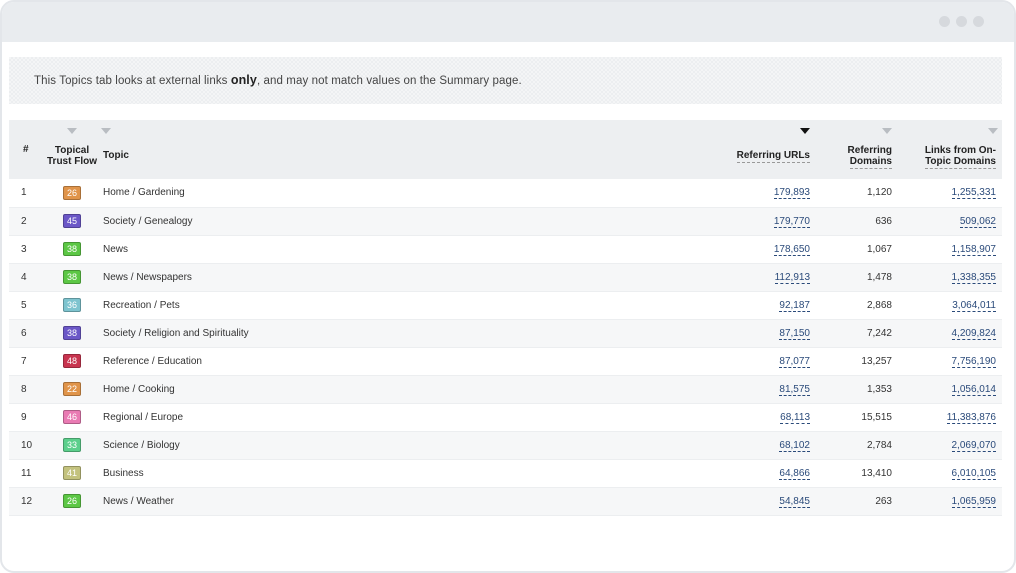 The image size is (1016, 573). What do you see at coordinates (973, 501) in the screenshot?
I see `links-on-topic-link: 1,065,959` at bounding box center [973, 501].